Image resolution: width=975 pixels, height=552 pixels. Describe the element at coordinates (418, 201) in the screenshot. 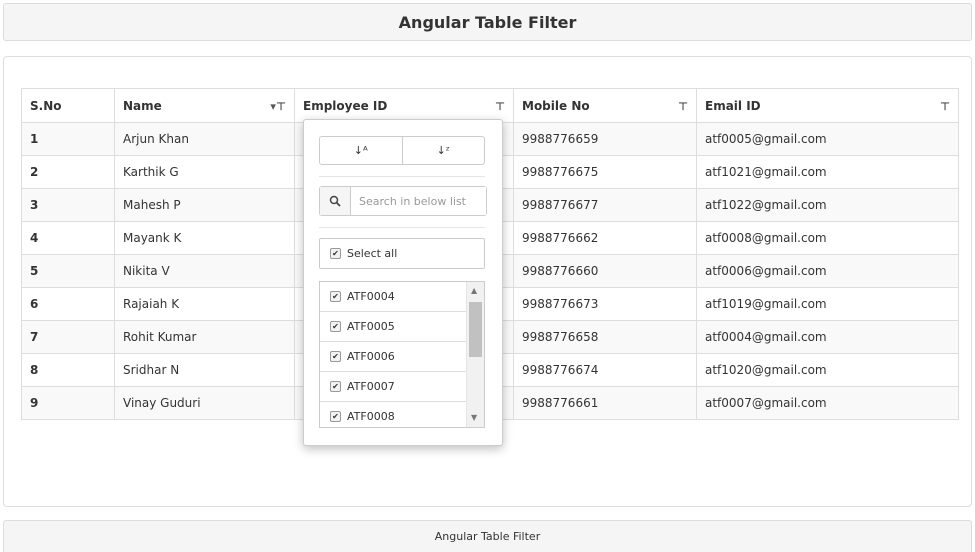

I see `filter-search-input` at that location.